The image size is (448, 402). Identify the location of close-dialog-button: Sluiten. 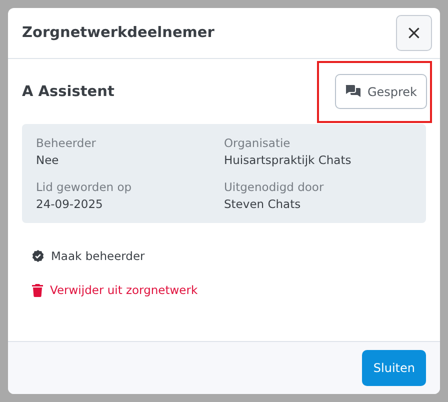
(394, 368).